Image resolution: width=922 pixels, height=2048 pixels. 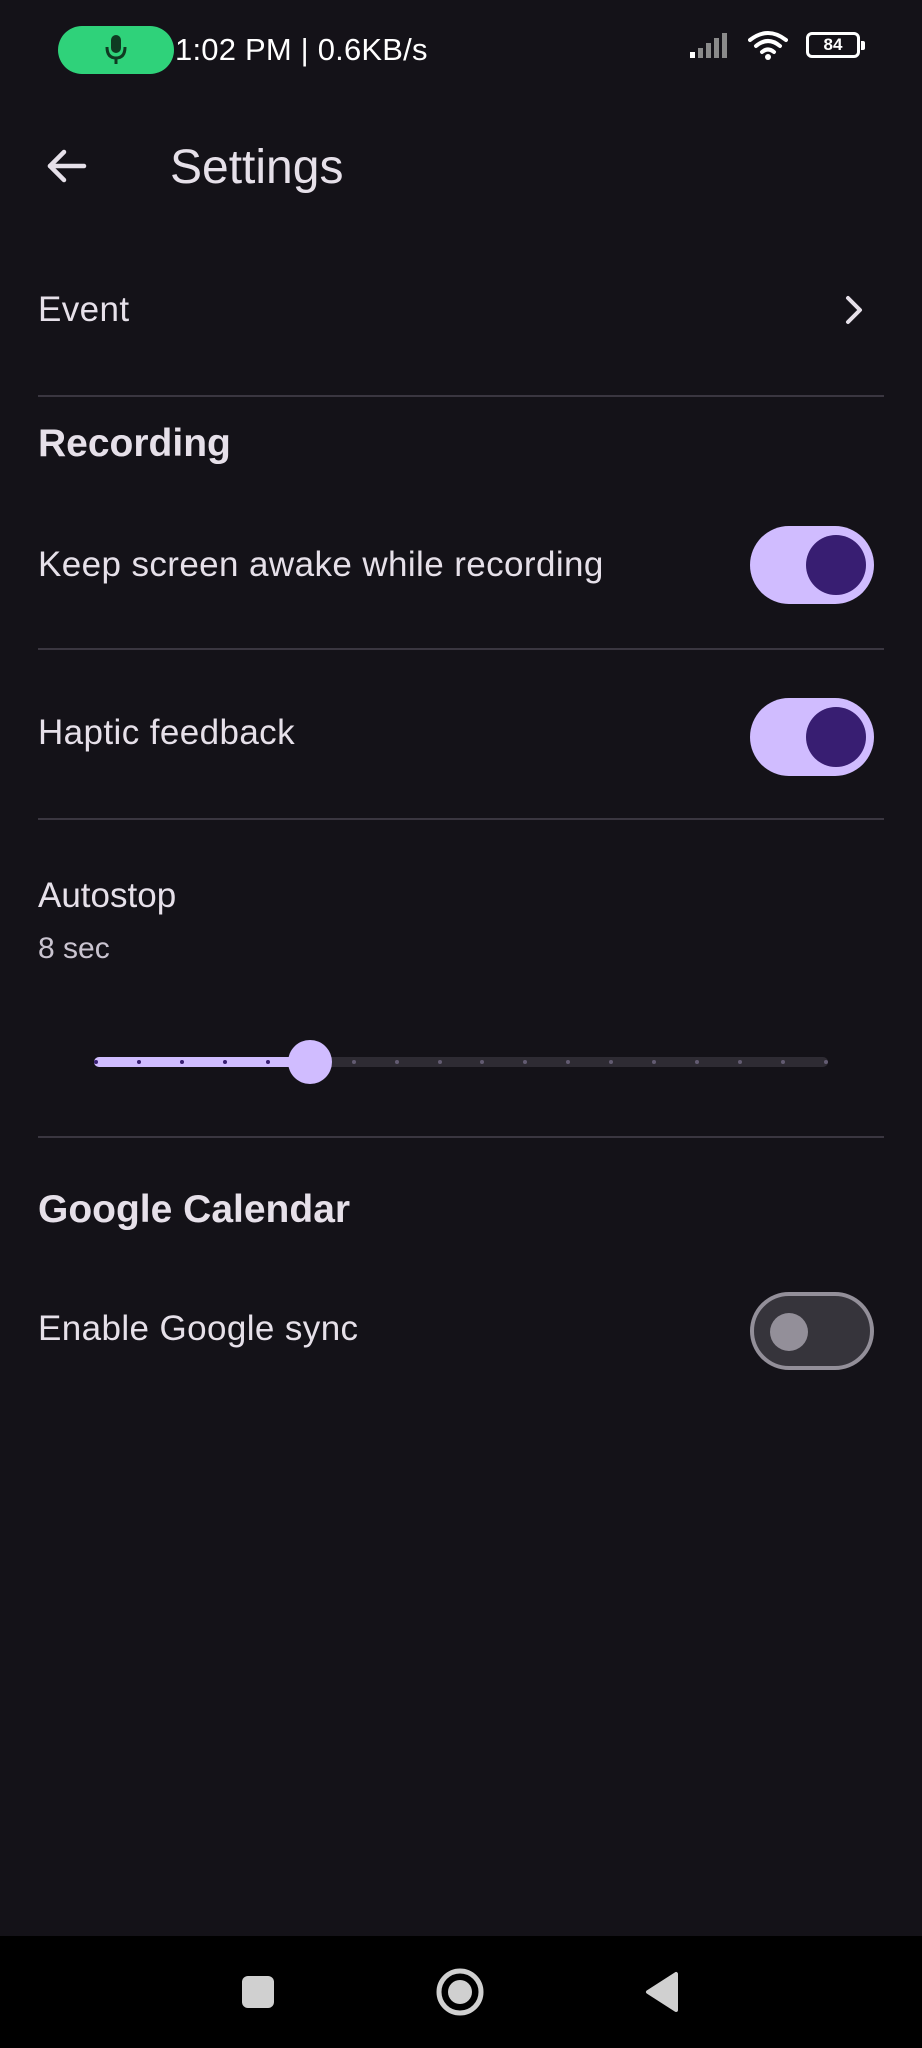 I want to click on mic-icon, so click(x=116, y=49).